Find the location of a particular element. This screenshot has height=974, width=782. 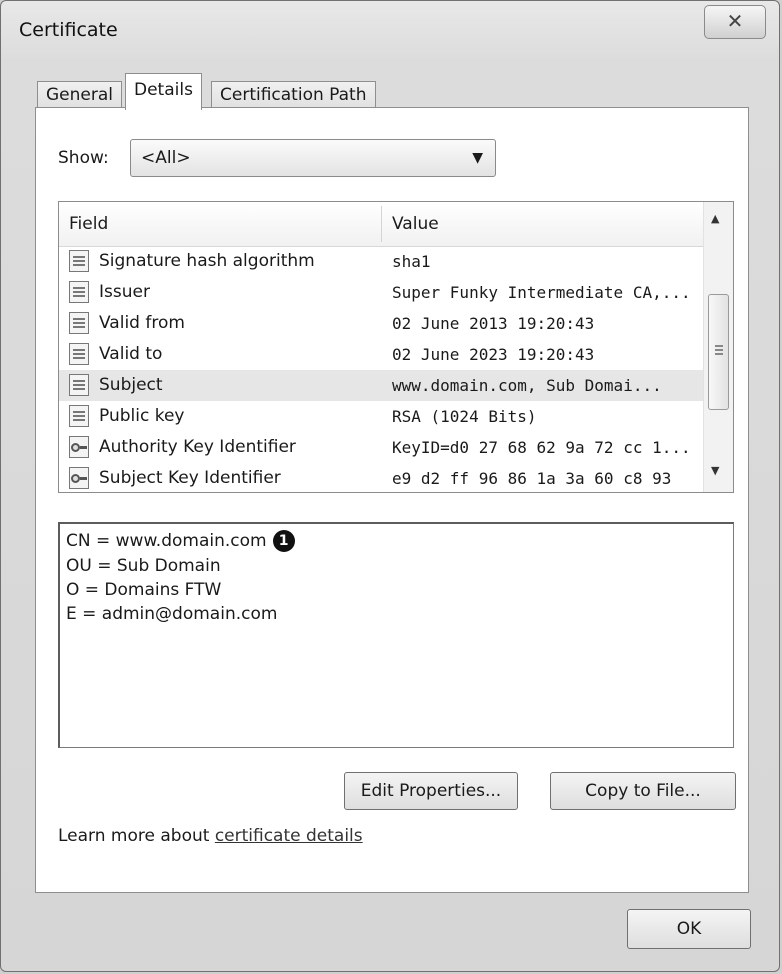

detail-line: CN = www.domain.com 1 is located at coordinates (180, 541).